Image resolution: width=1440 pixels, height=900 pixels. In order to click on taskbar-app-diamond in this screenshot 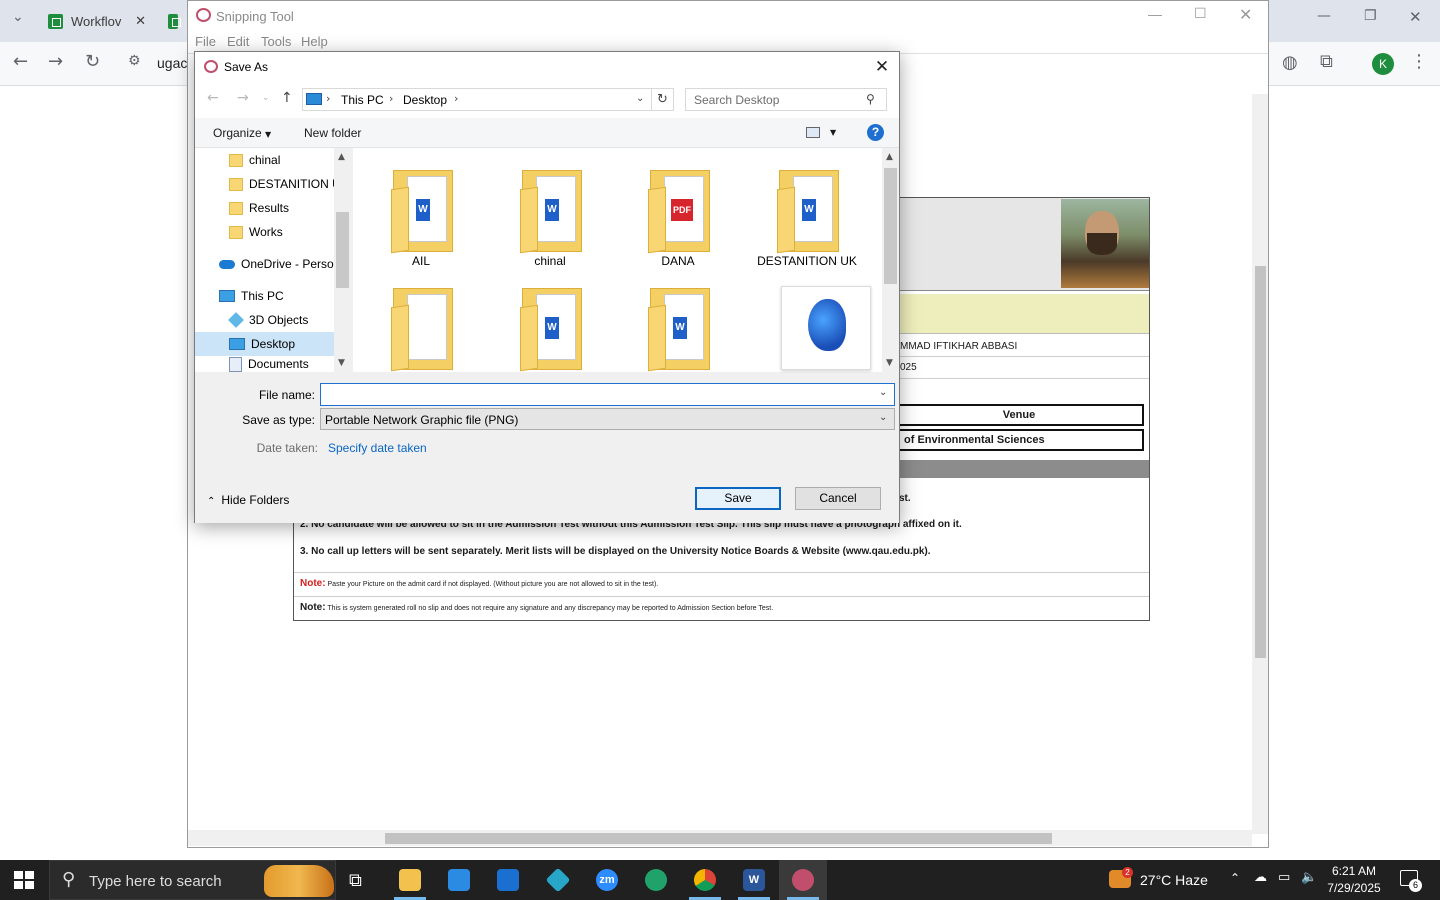, I will do `click(558, 880)`.